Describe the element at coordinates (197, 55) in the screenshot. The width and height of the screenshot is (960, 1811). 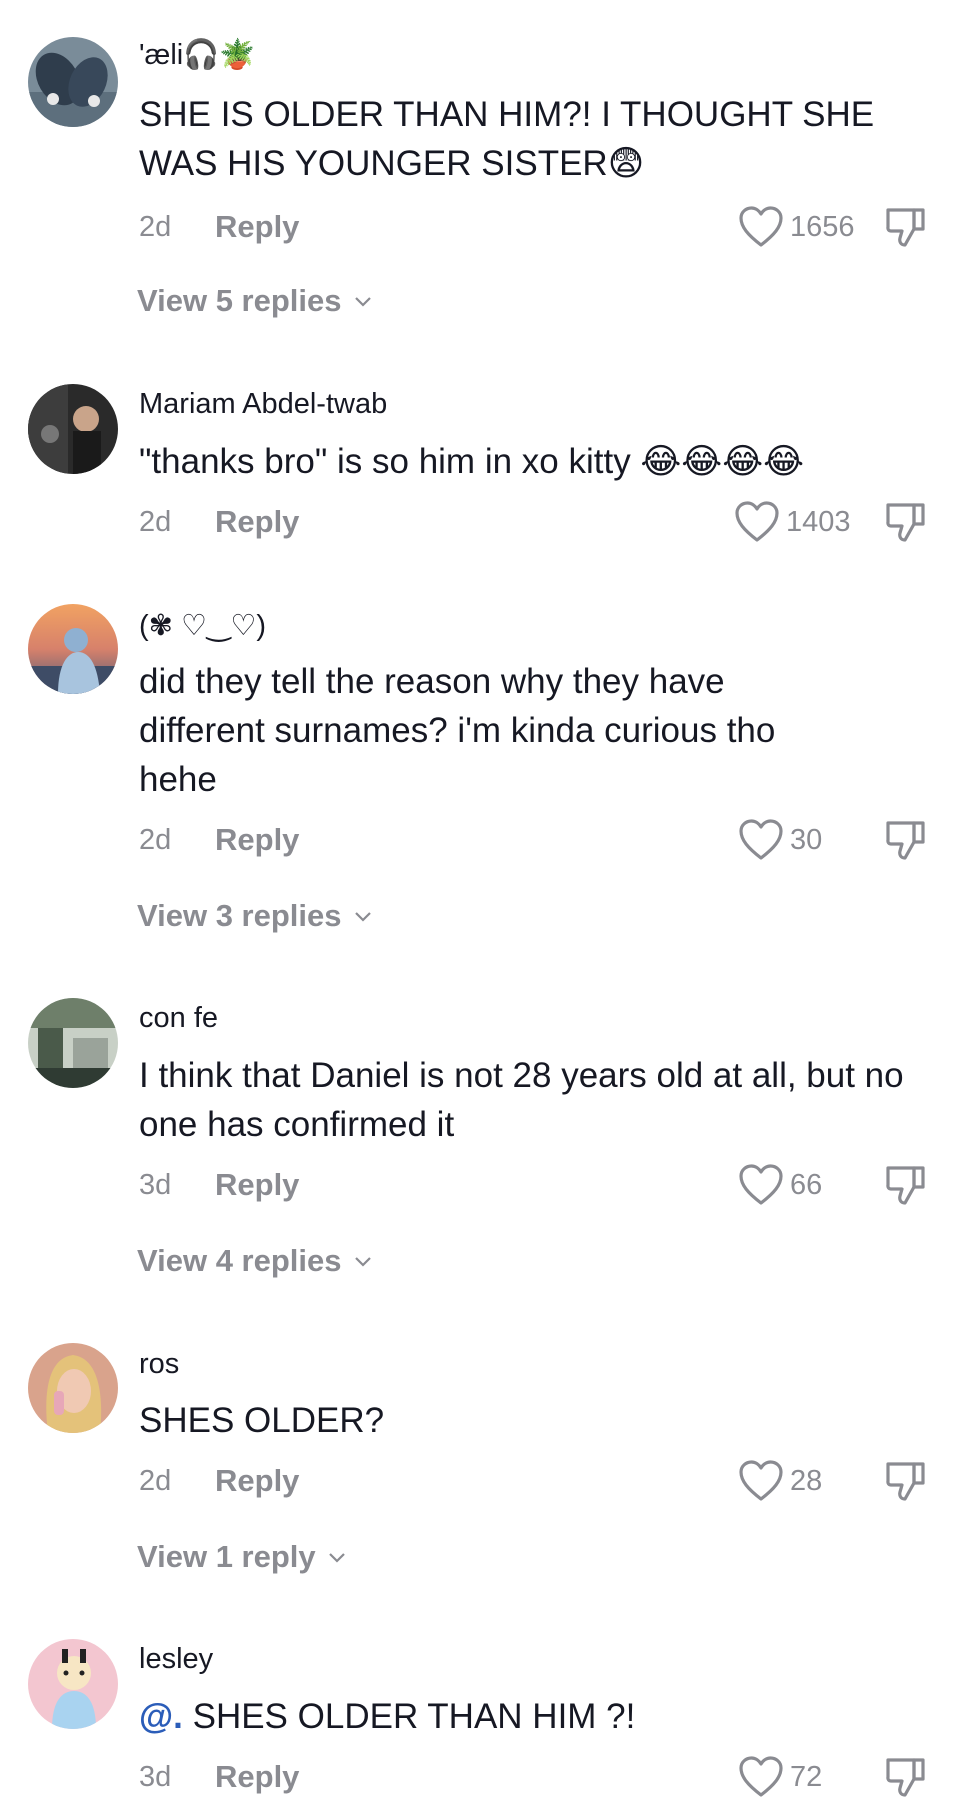
I see `comment-username: 'æli🎧🪴` at that location.